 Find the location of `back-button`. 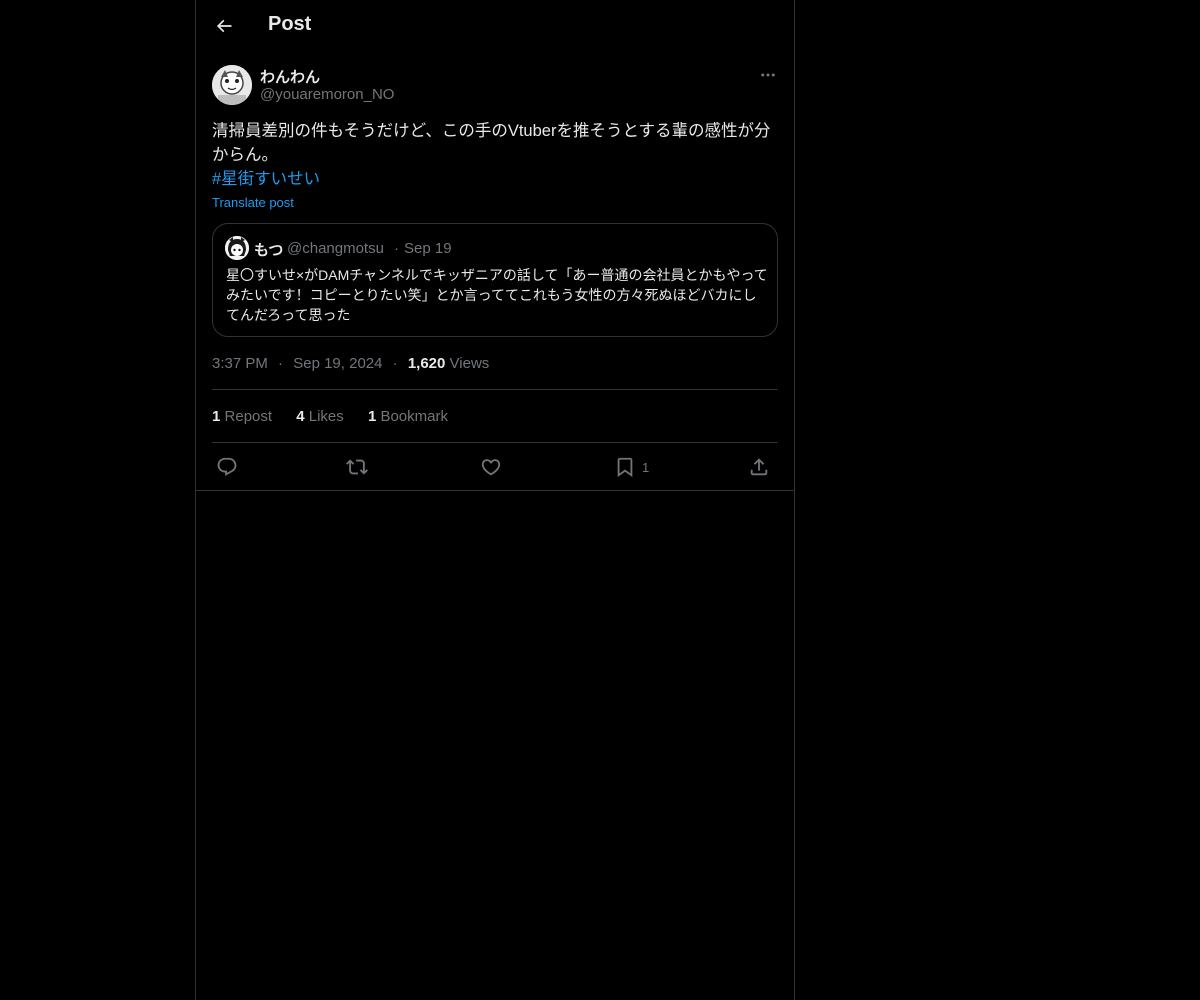

back-button is located at coordinates (224, 26).